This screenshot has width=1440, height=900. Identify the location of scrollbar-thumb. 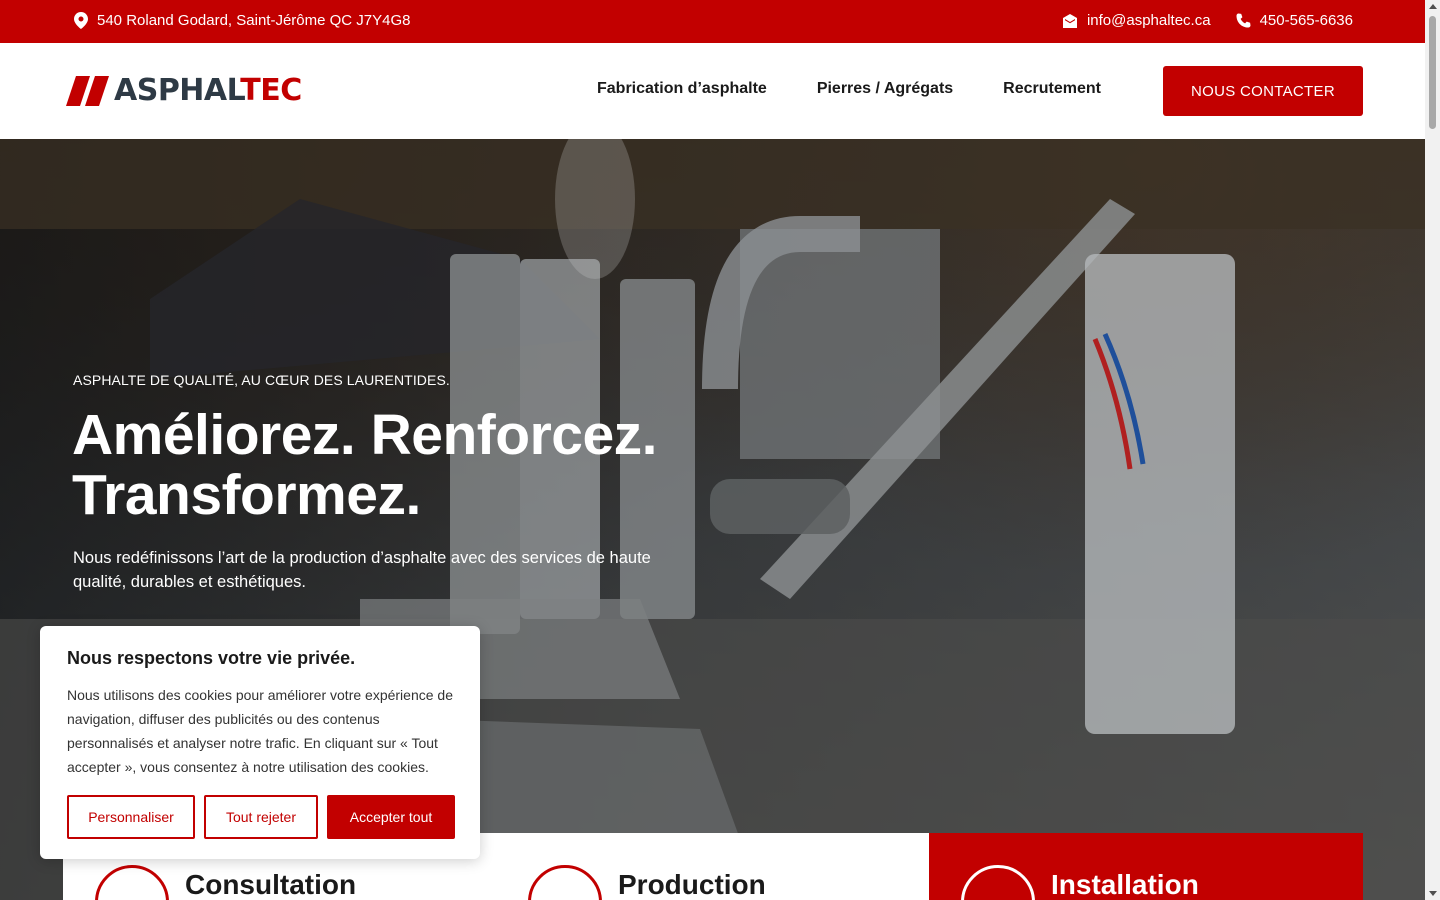
(1432, 72).